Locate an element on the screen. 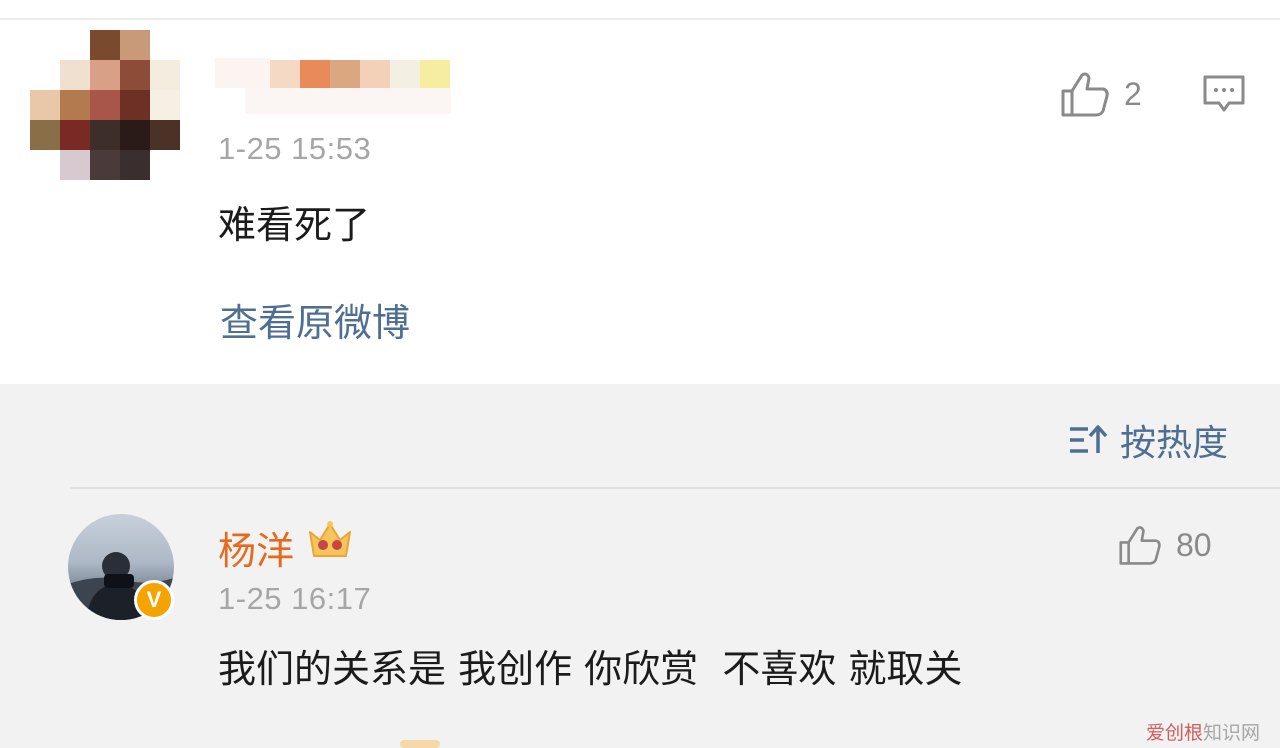 The height and width of the screenshot is (748, 1280). username: 杨洋 is located at coordinates (256, 547).